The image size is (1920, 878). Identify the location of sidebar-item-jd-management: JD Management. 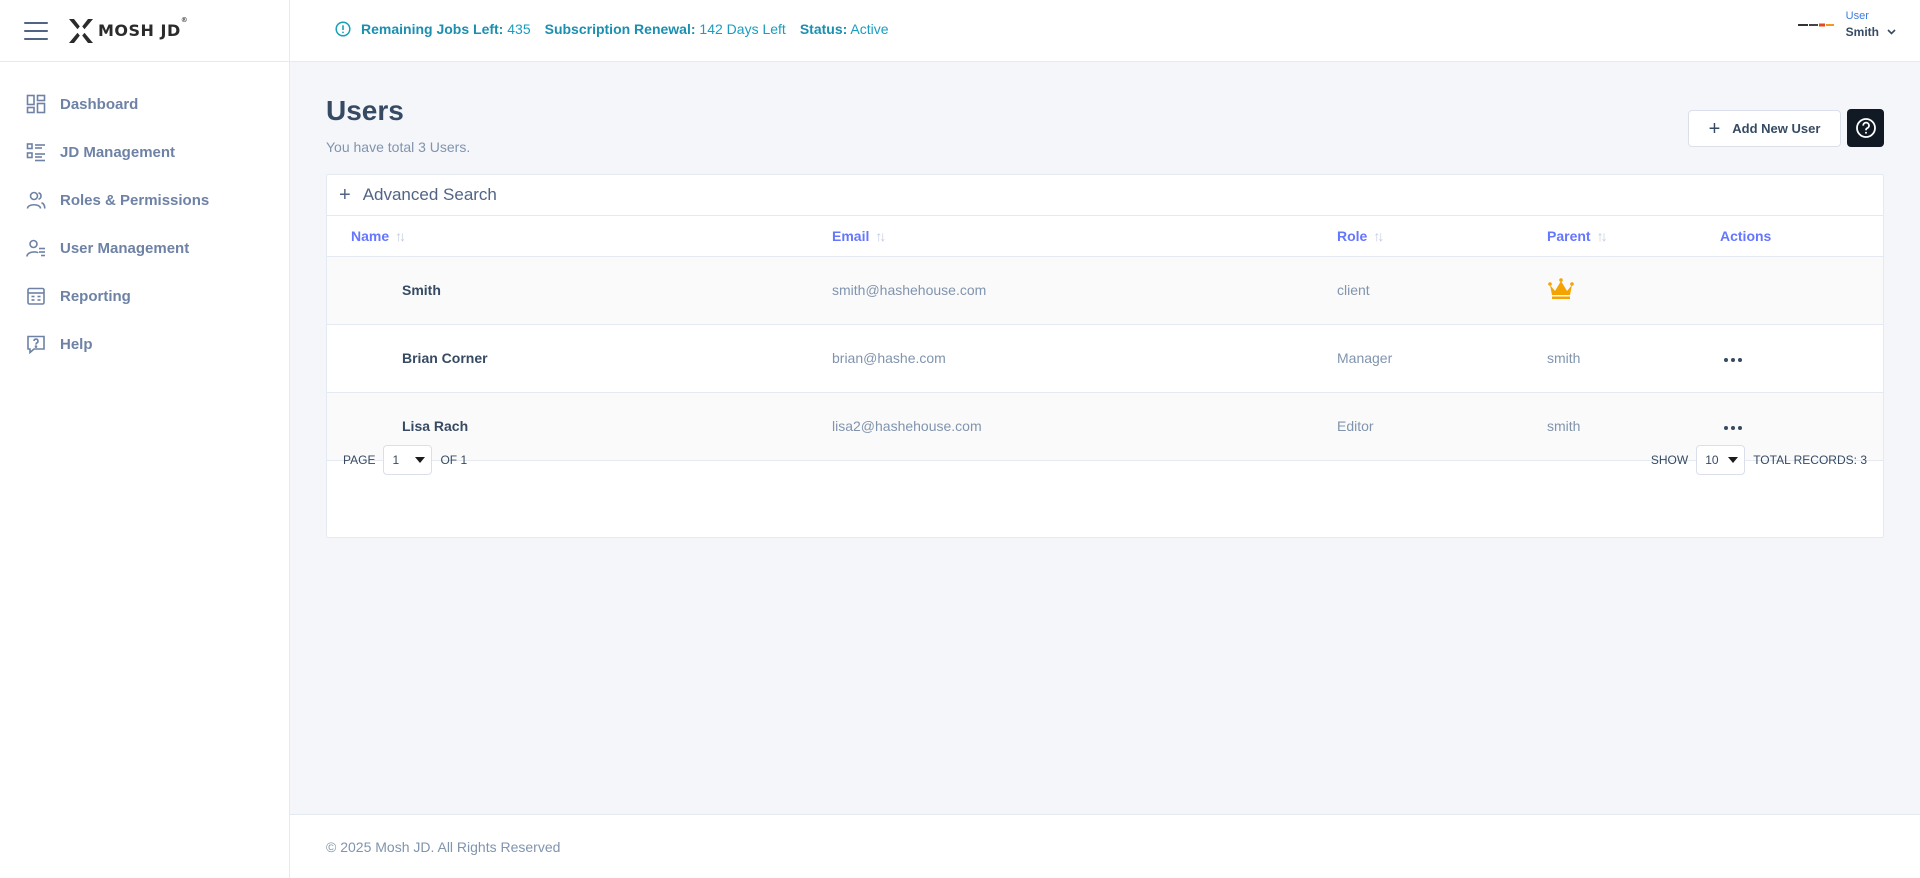
(144, 152).